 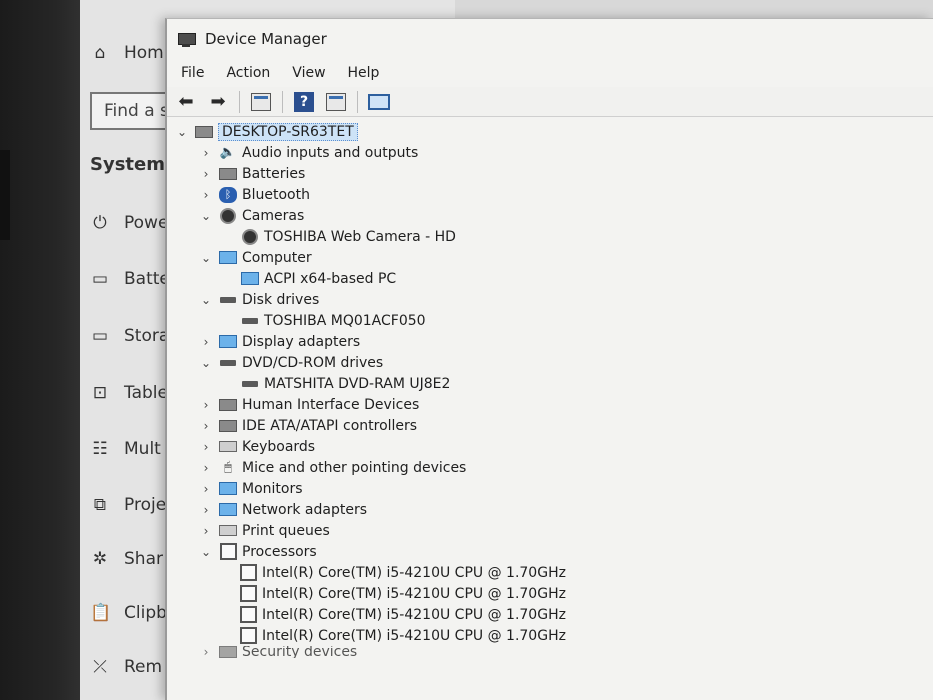 What do you see at coordinates (218, 102) in the screenshot?
I see `forward-arrow-icon: ➡` at bounding box center [218, 102].